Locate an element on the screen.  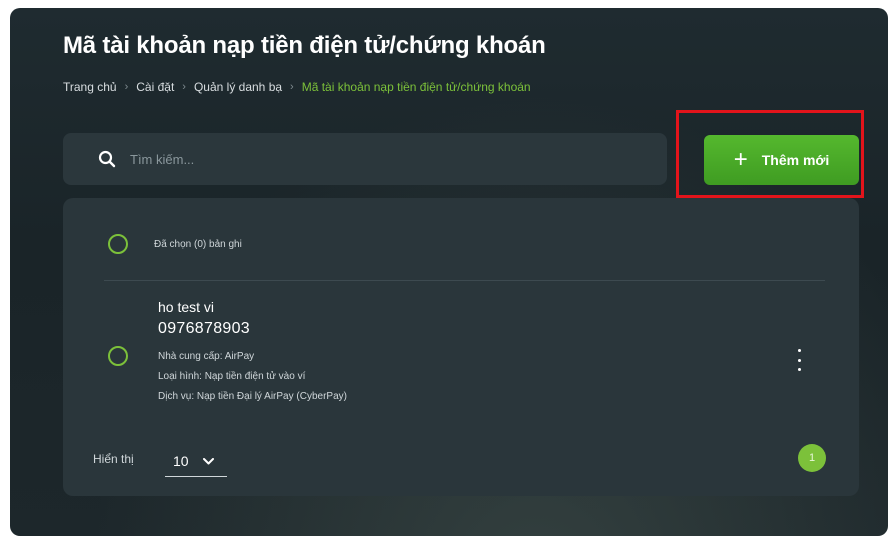
add-new-button-label: Thêm mới is located at coordinates (795, 160).